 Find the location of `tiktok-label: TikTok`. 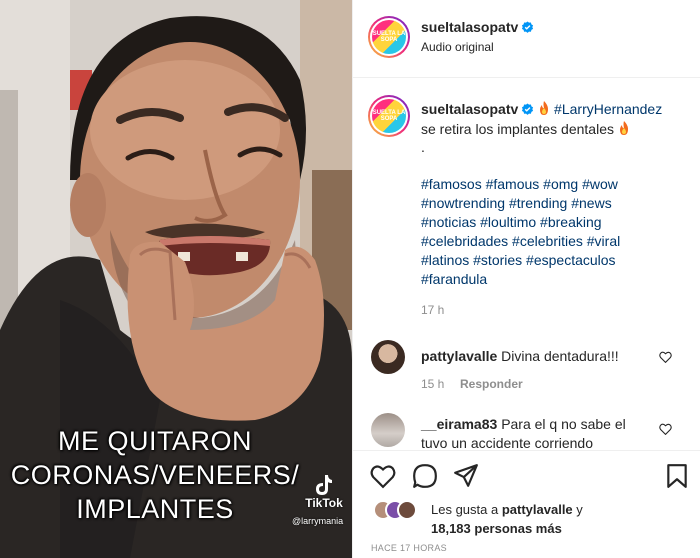

tiktok-label: TikTok is located at coordinates (324, 503).